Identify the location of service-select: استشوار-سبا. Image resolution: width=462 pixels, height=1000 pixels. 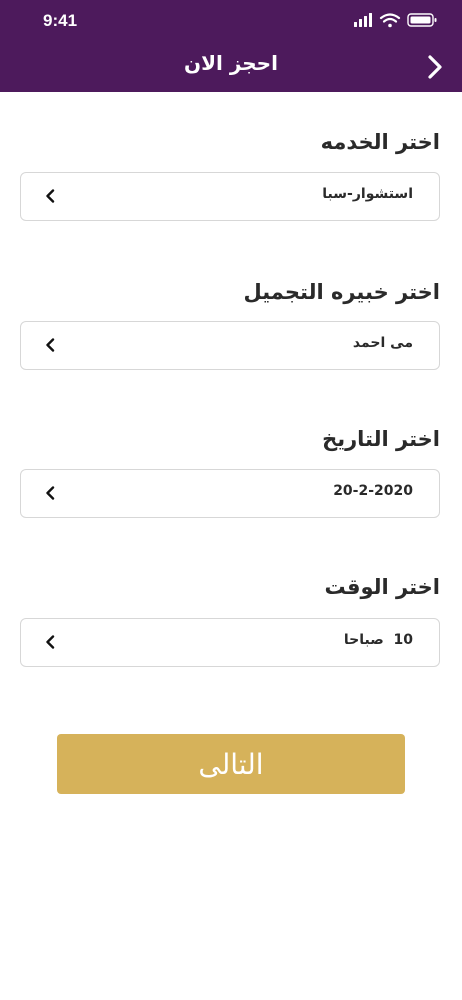
(230, 196).